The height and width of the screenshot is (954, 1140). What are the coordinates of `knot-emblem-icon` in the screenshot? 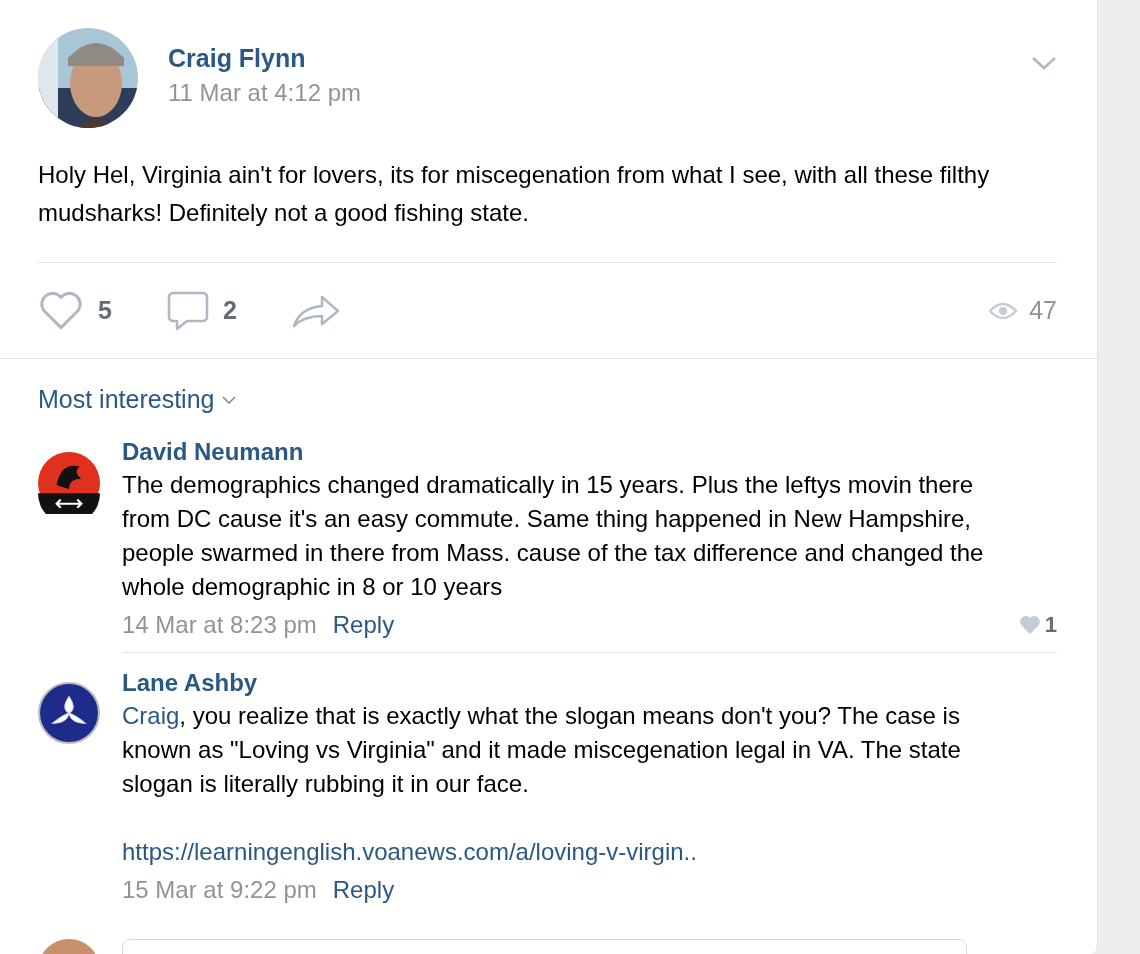 It's located at (69, 713).